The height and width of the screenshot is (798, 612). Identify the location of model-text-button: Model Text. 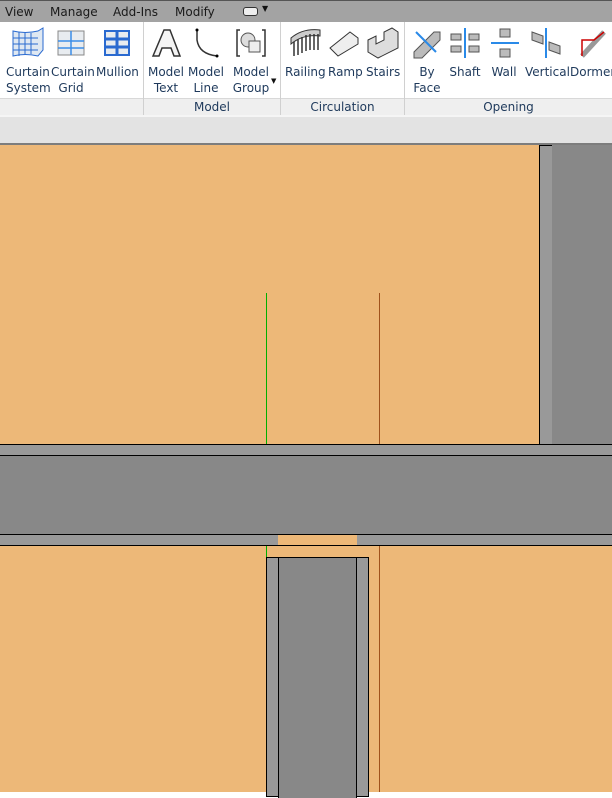
(166, 61).